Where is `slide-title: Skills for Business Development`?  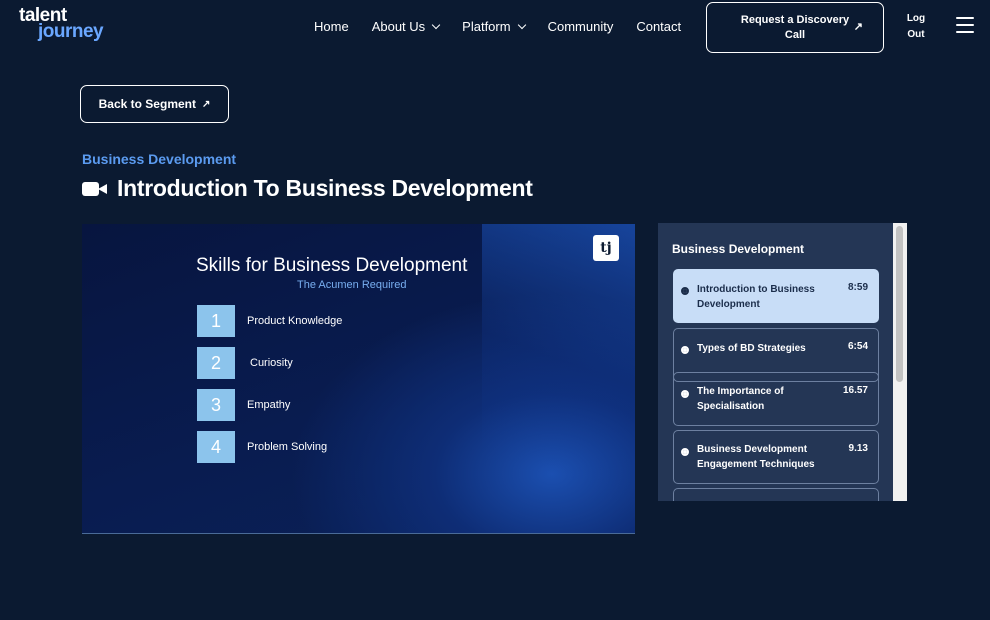
slide-title: Skills for Business Development is located at coordinates (332, 265).